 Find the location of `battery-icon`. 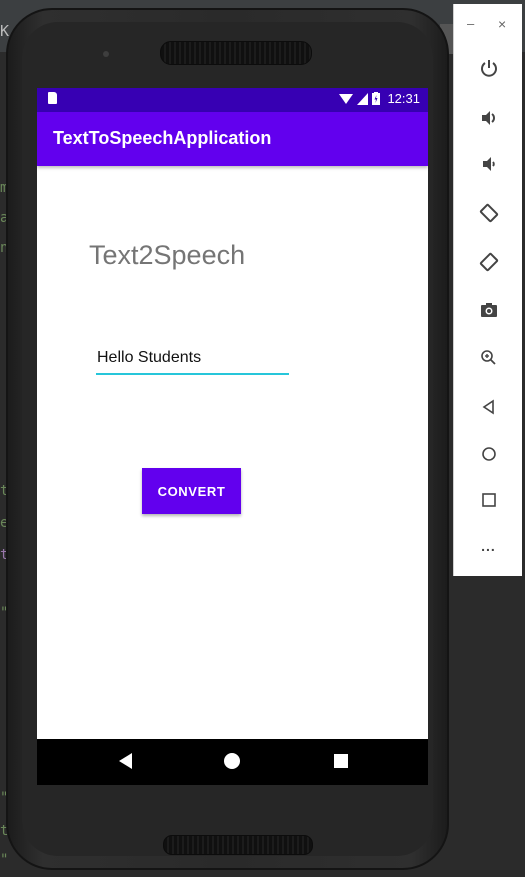

battery-icon is located at coordinates (376, 98).